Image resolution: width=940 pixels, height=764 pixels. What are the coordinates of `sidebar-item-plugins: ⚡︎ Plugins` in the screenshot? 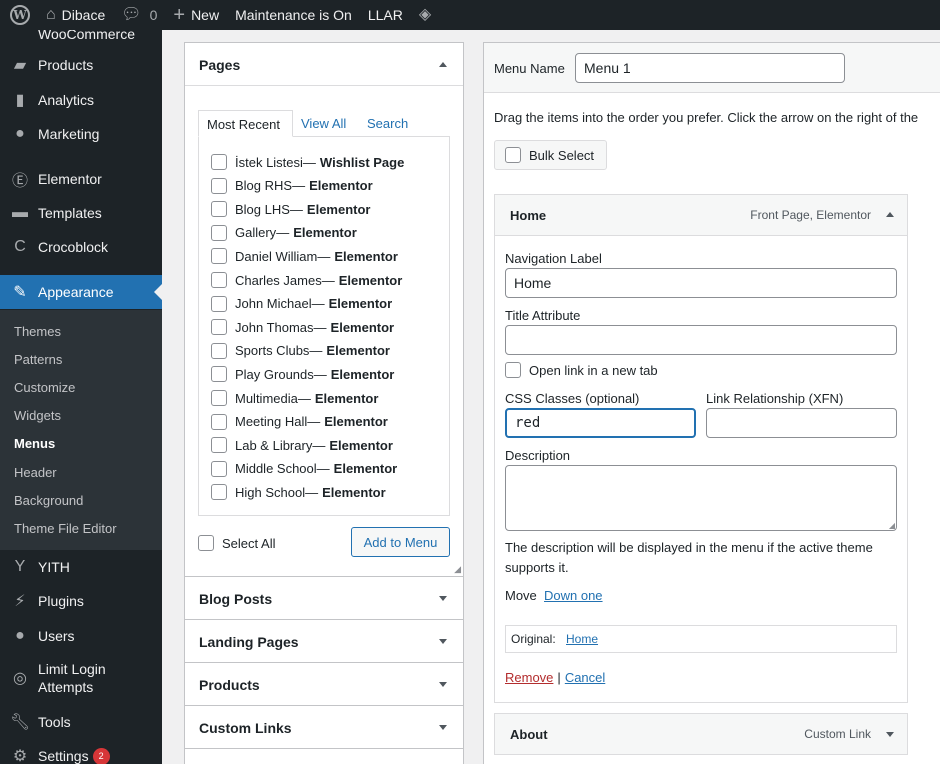 It's located at (81, 601).